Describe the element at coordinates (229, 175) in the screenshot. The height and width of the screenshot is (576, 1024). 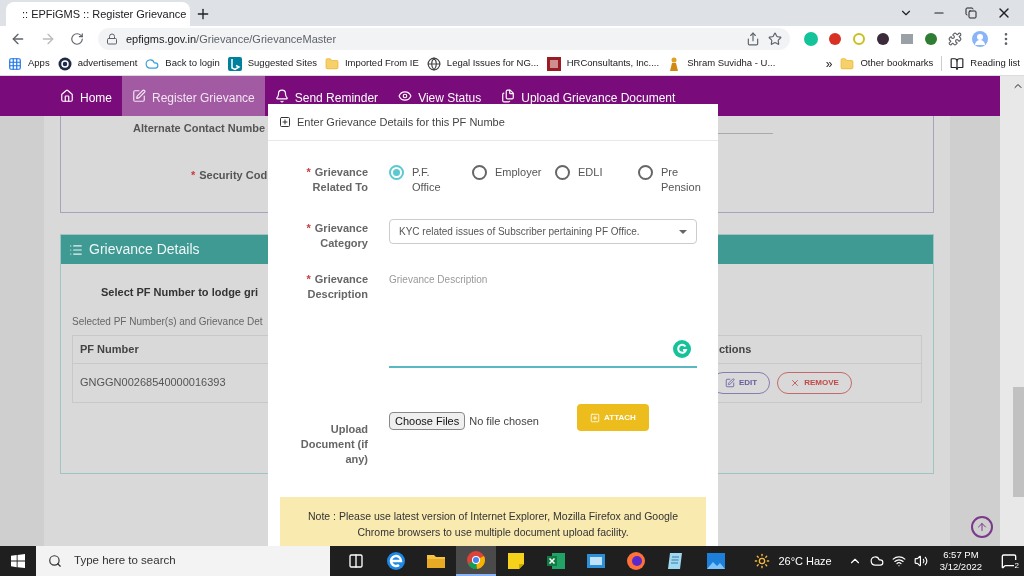
I see `field-label: * Security Cod` at that location.